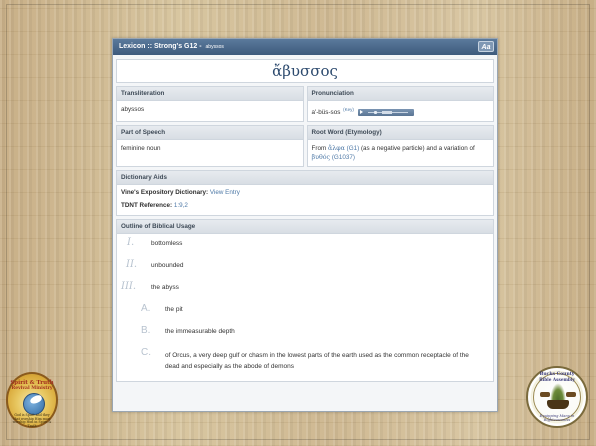  I want to click on play-icon, so click(361, 111).